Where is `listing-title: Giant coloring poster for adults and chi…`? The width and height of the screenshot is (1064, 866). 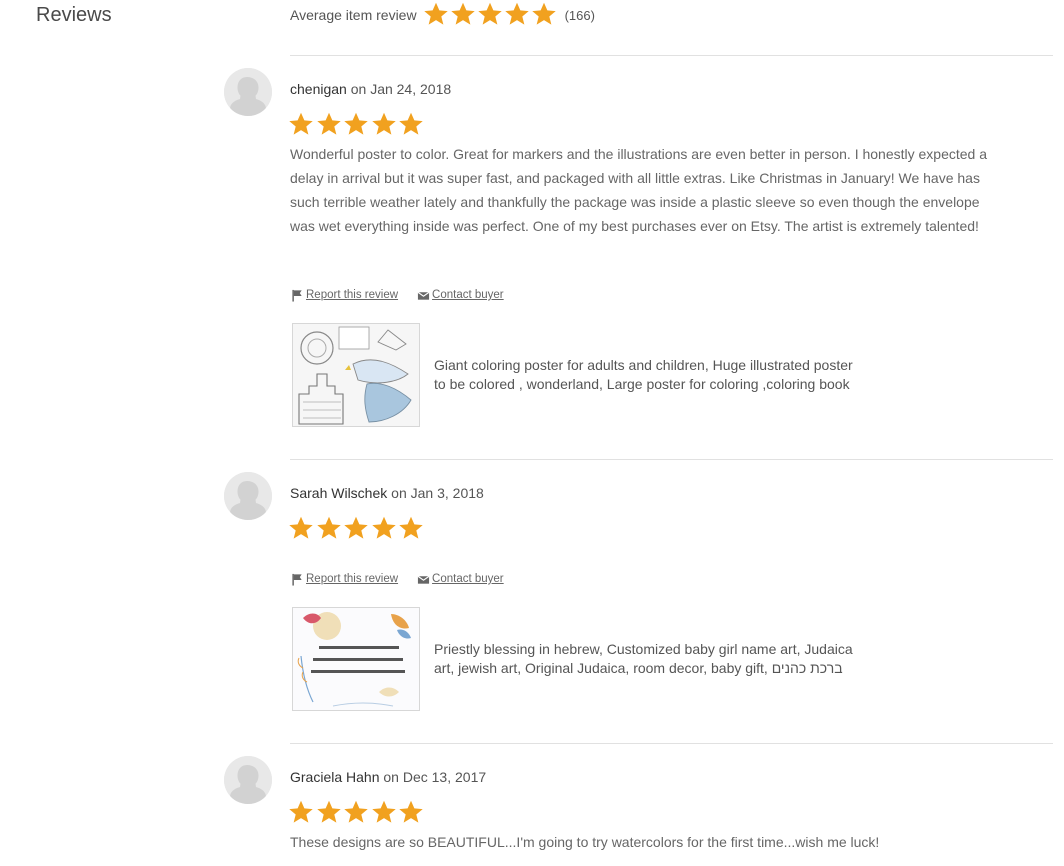
listing-title: Giant coloring poster for adults and chi… is located at coordinates (649, 375).